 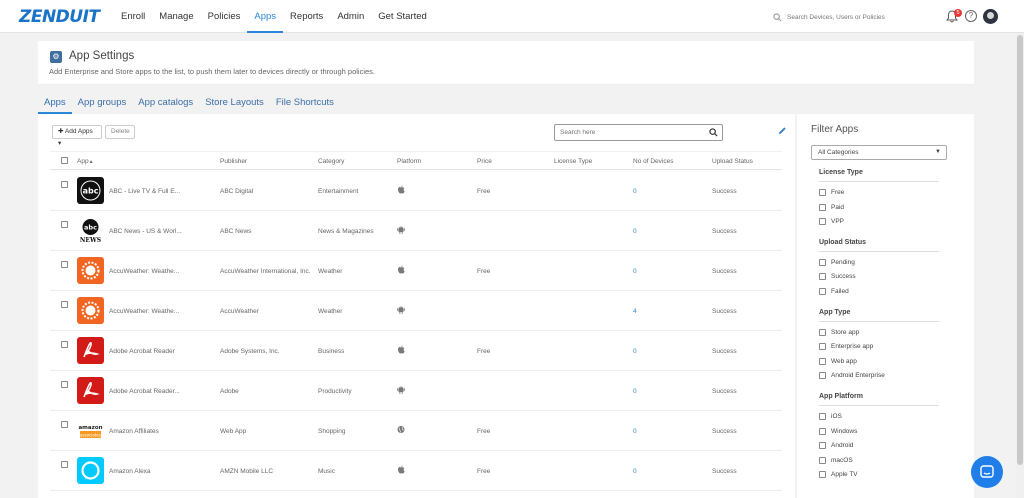 What do you see at coordinates (176, 16) in the screenshot?
I see `nav-item-manage: Manage` at bounding box center [176, 16].